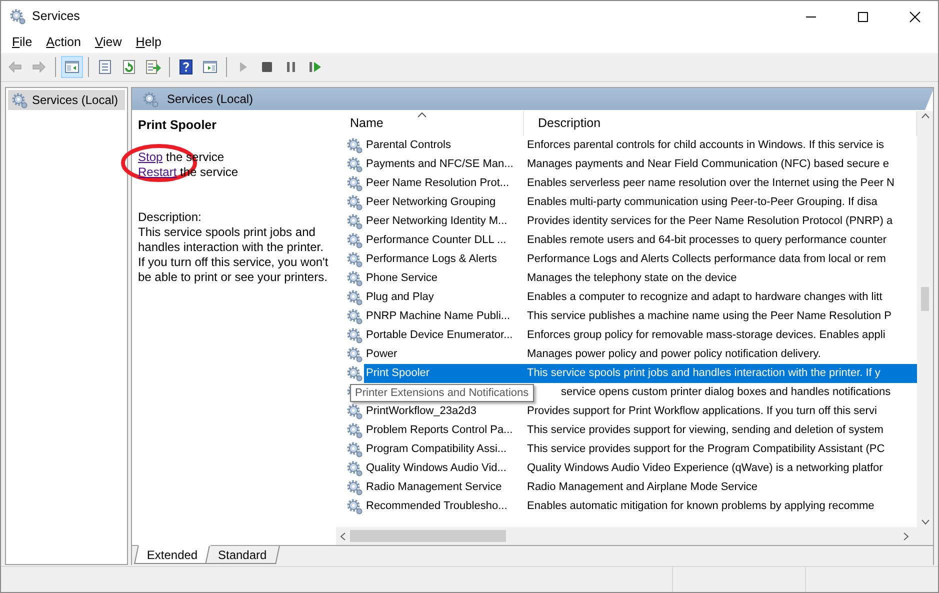  Describe the element at coordinates (906, 536) in the screenshot. I see `scroll-right-icon` at that location.